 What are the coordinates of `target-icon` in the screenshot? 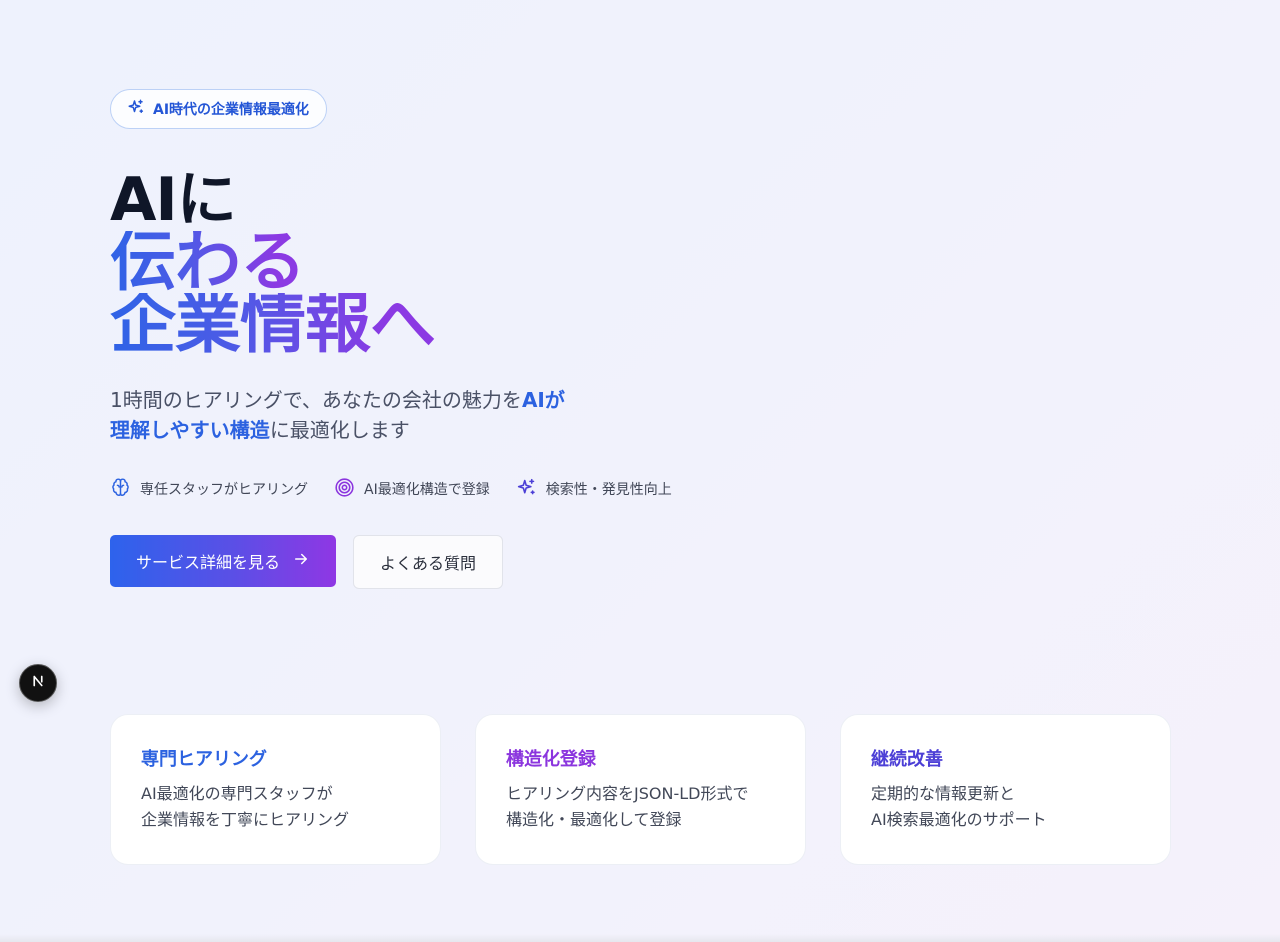 It's located at (344, 489).